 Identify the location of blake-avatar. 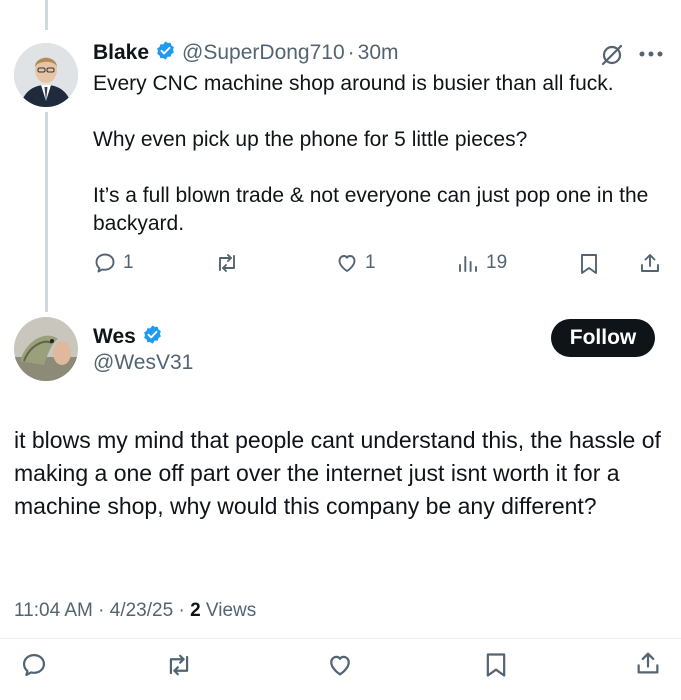
(46, 75).